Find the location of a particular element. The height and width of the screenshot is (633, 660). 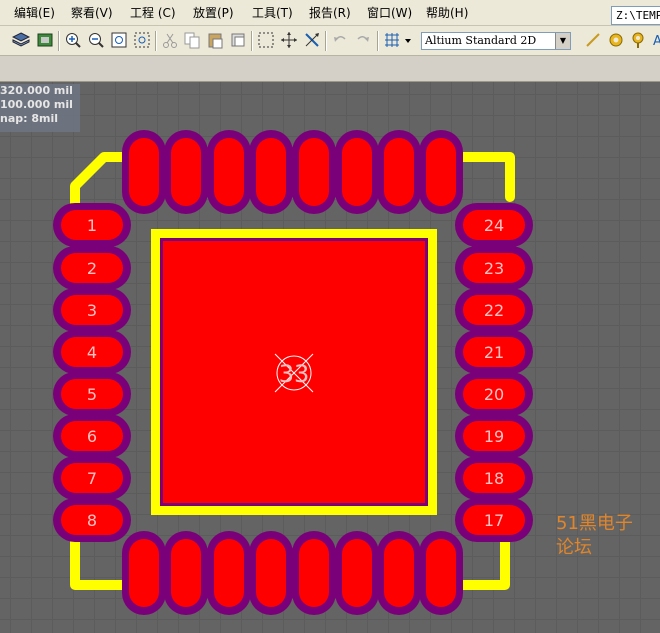

pad-17: 17 is located at coordinates (494, 520).